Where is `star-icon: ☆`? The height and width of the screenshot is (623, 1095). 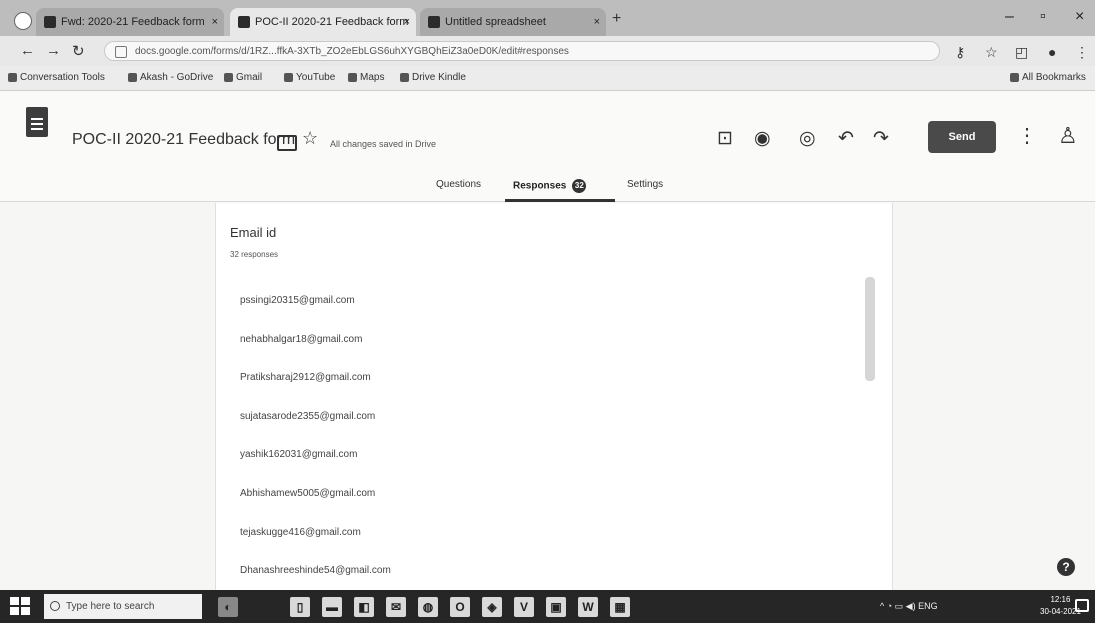 star-icon: ☆ is located at coordinates (310, 138).